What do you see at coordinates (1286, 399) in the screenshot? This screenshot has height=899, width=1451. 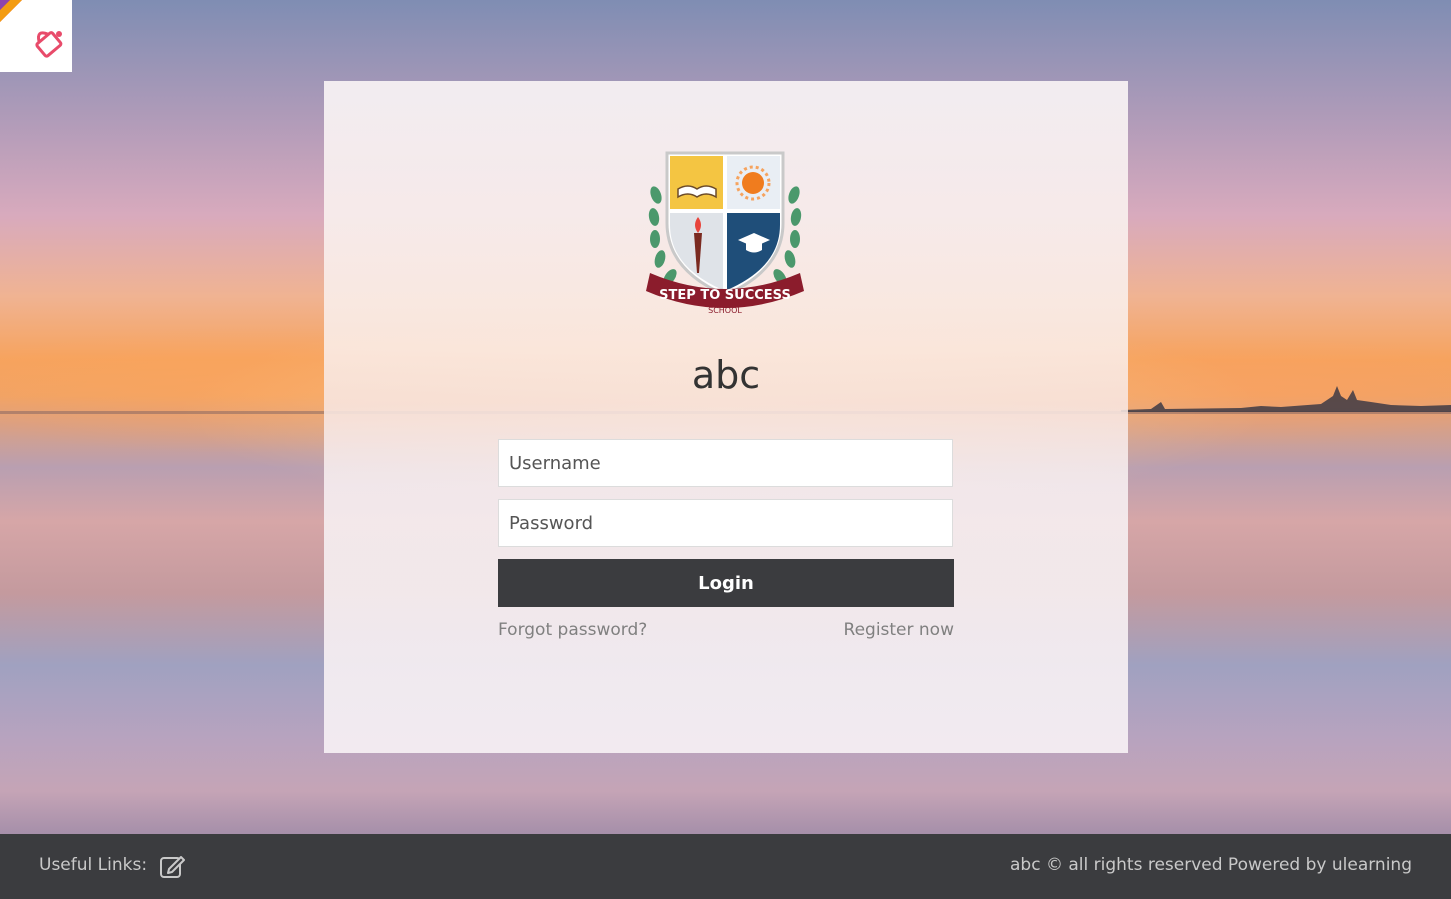 I see `shoreline-silhouette` at bounding box center [1286, 399].